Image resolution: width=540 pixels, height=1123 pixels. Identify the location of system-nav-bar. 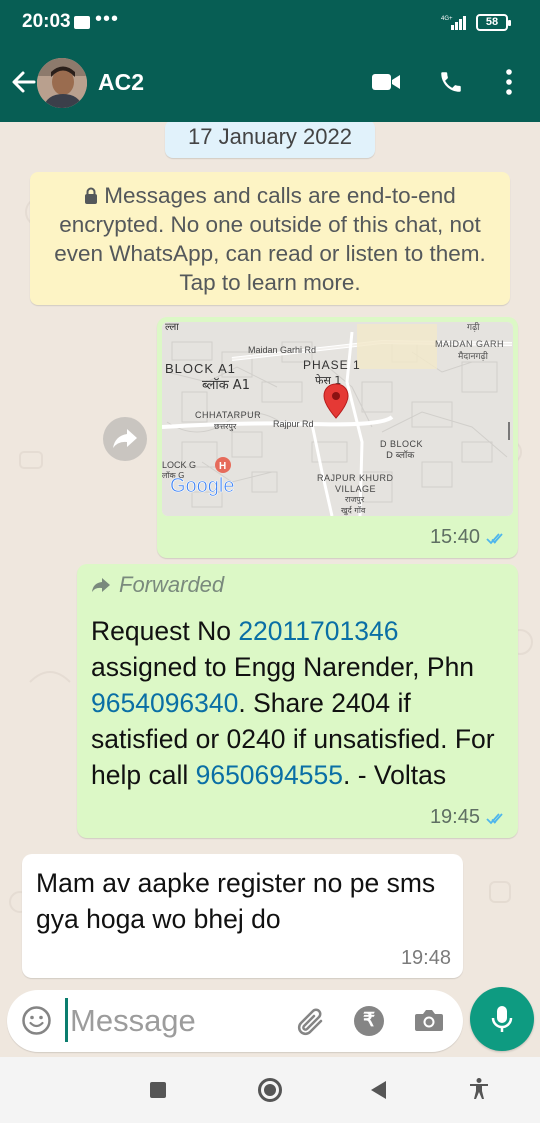
(270, 1090).